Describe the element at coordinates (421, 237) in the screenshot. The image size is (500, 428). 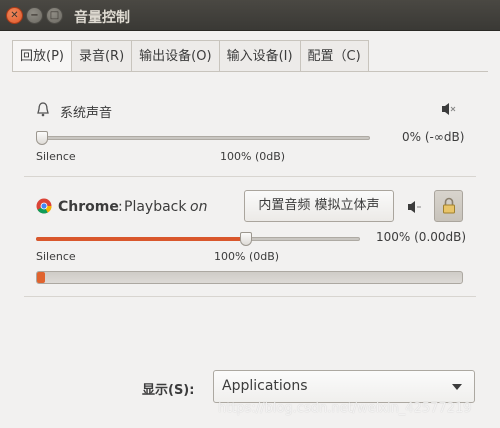
I see `chrome-volume-value: 100% (0.00dB)` at that location.